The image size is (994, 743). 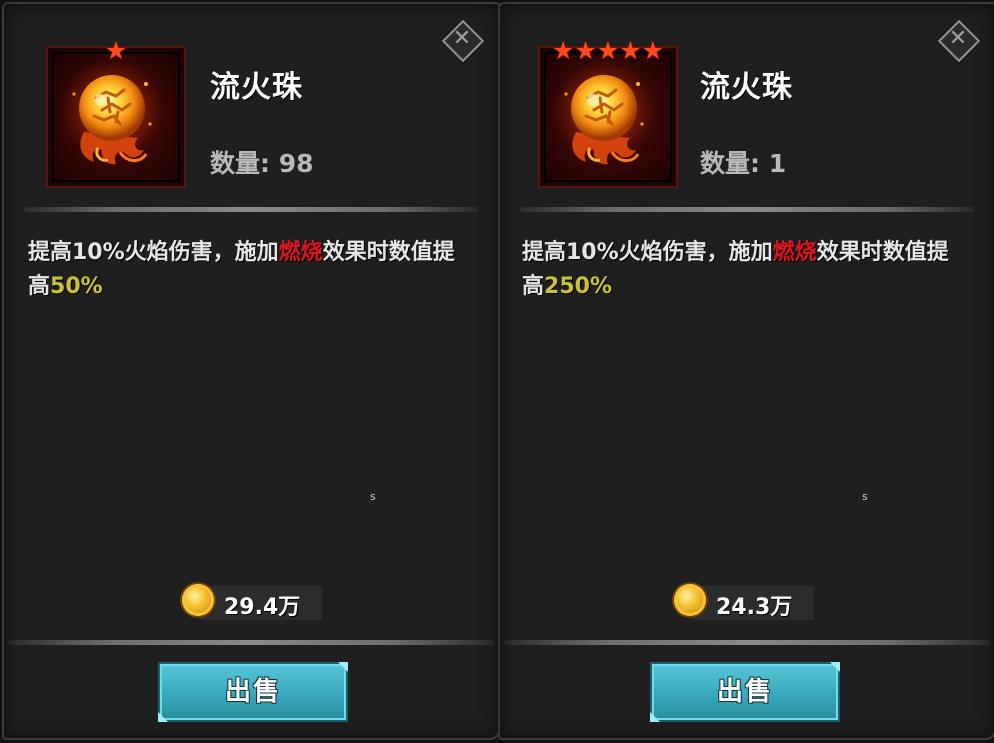 I want to click on star-rating: ★, so click(x=116, y=50).